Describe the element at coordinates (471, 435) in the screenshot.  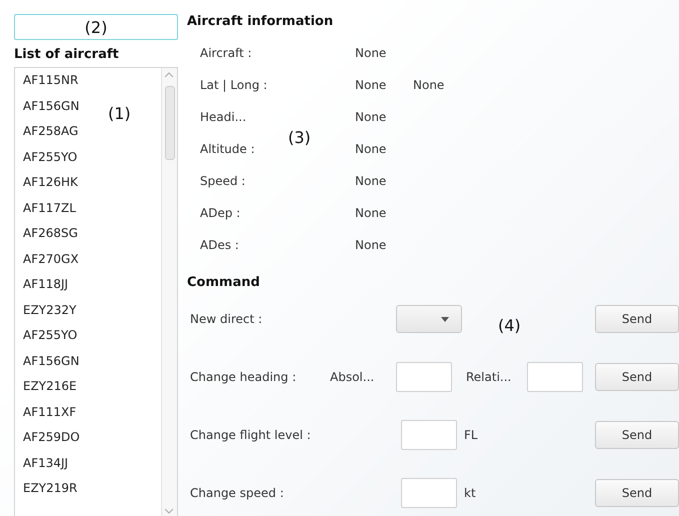
I see `unit-label: FL` at that location.